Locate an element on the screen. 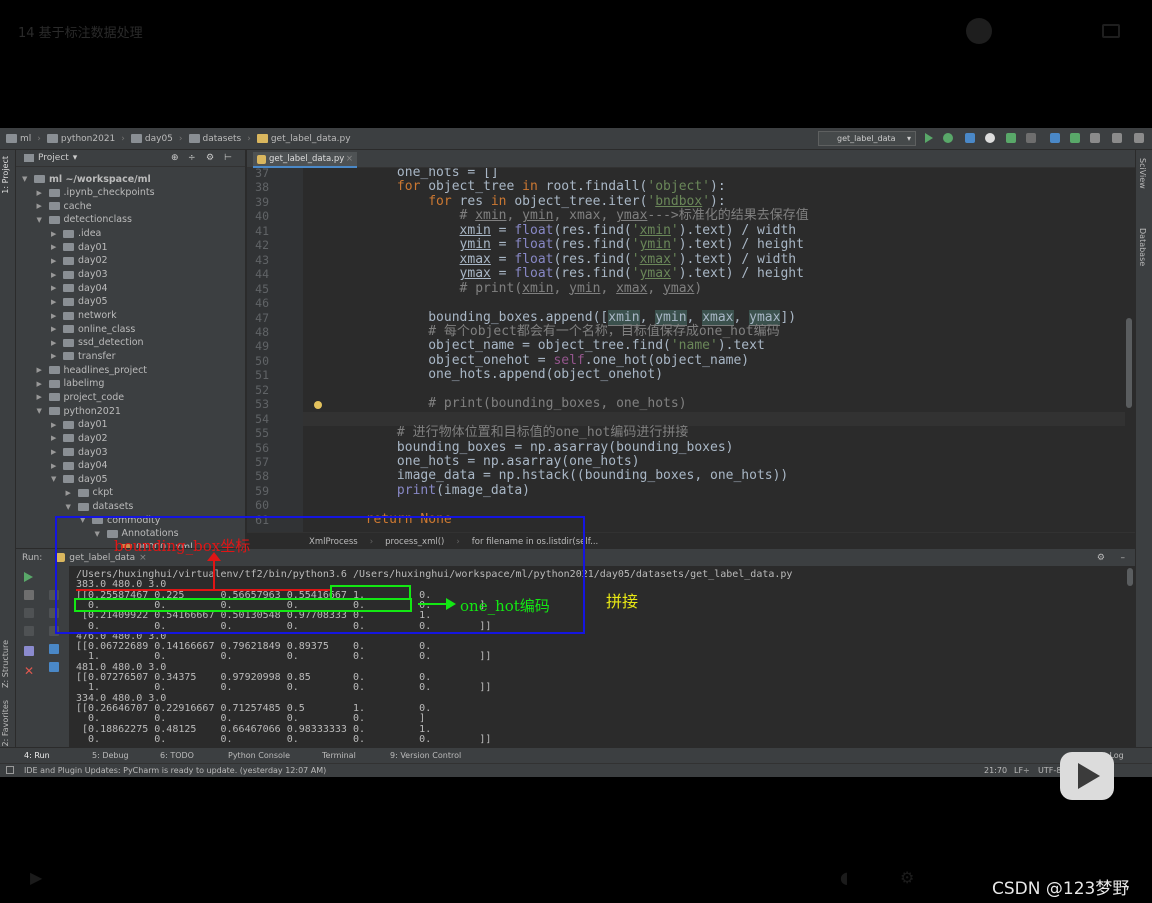  volume-icon: ◖ is located at coordinates (844, 877).